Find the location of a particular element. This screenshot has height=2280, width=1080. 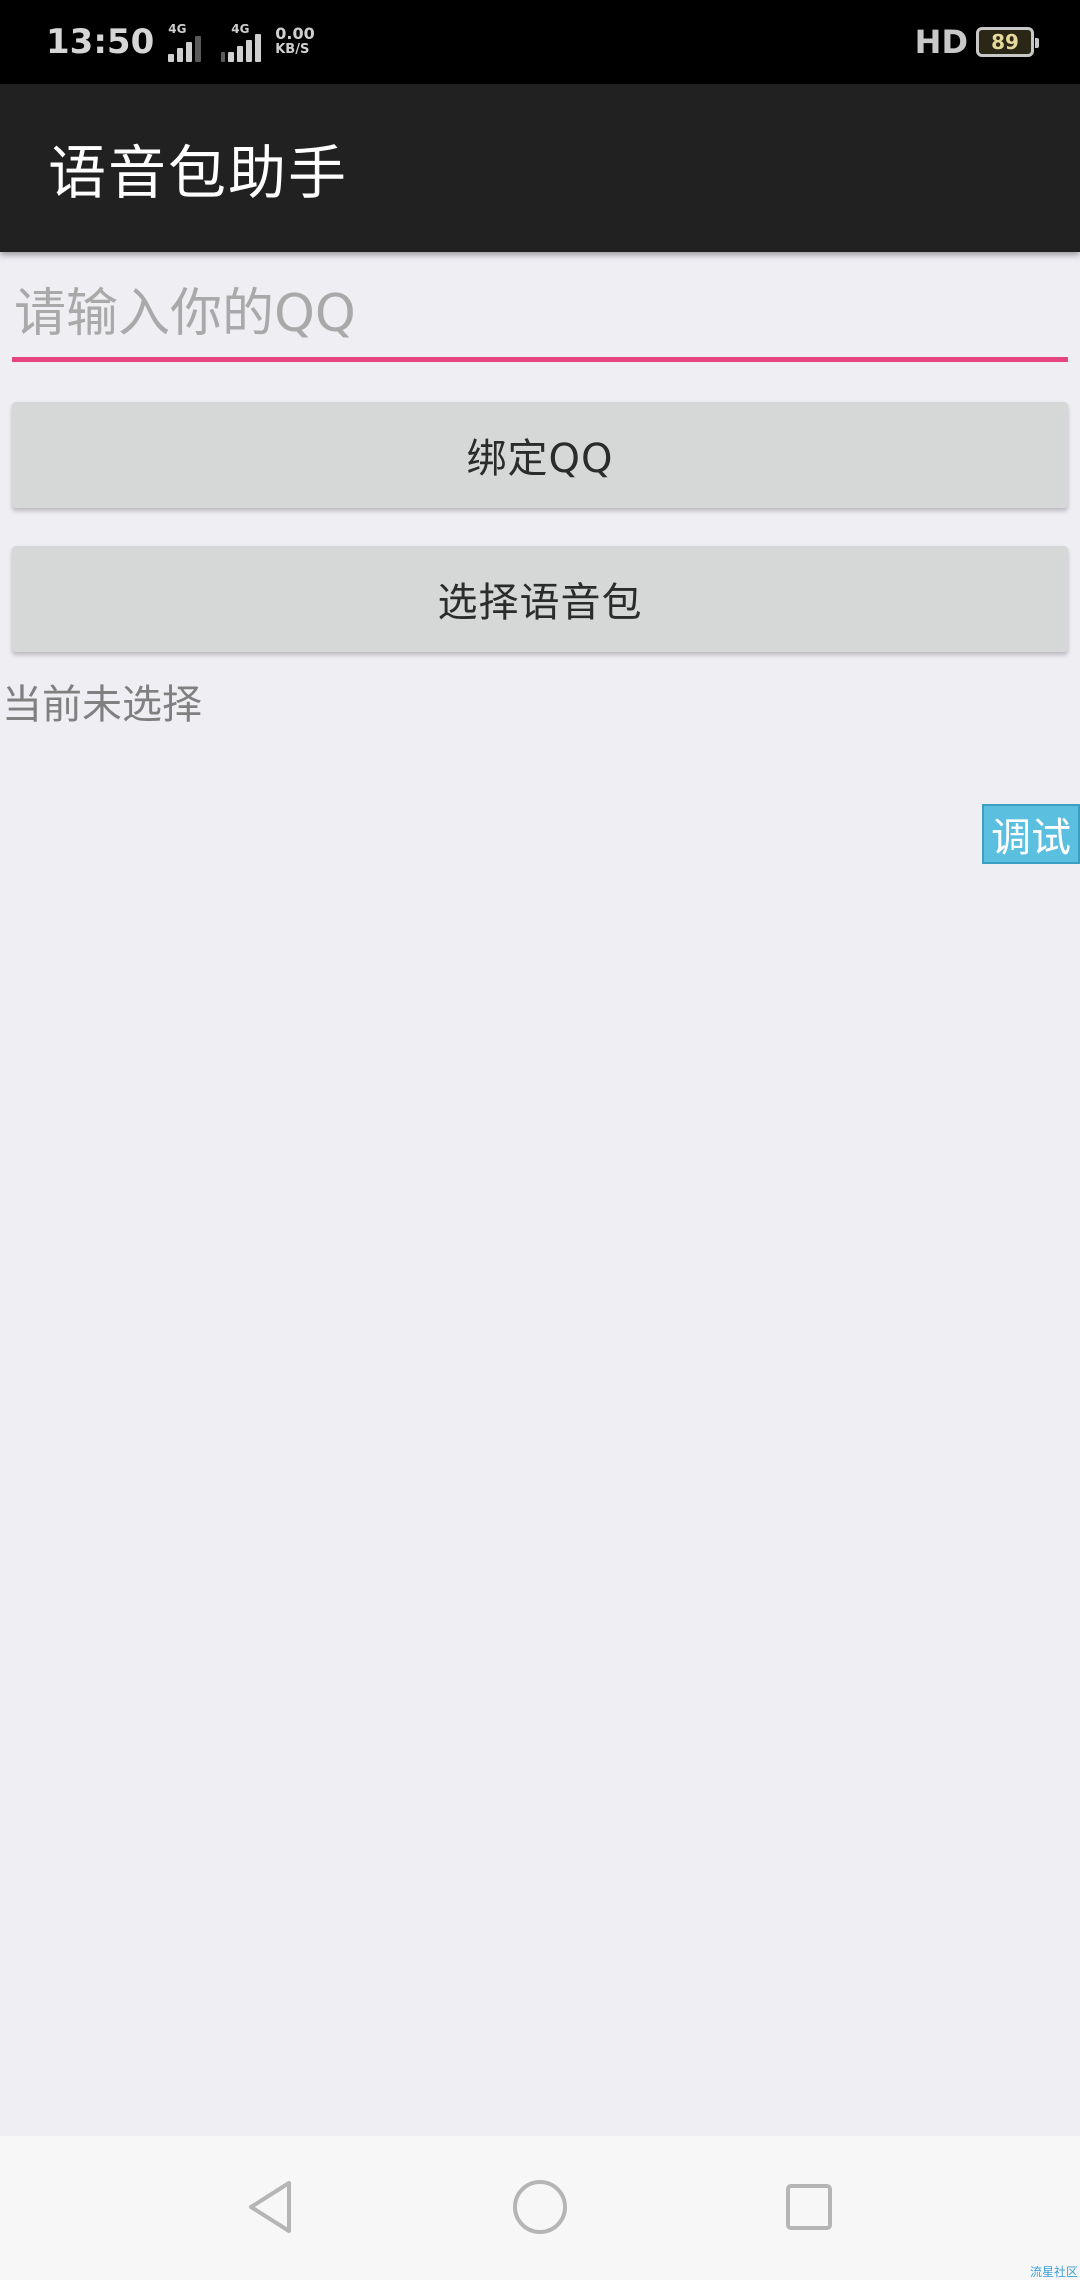

status-left: 13:50 4G 4G 0.00 KB/S is located at coordinates (180, 42).